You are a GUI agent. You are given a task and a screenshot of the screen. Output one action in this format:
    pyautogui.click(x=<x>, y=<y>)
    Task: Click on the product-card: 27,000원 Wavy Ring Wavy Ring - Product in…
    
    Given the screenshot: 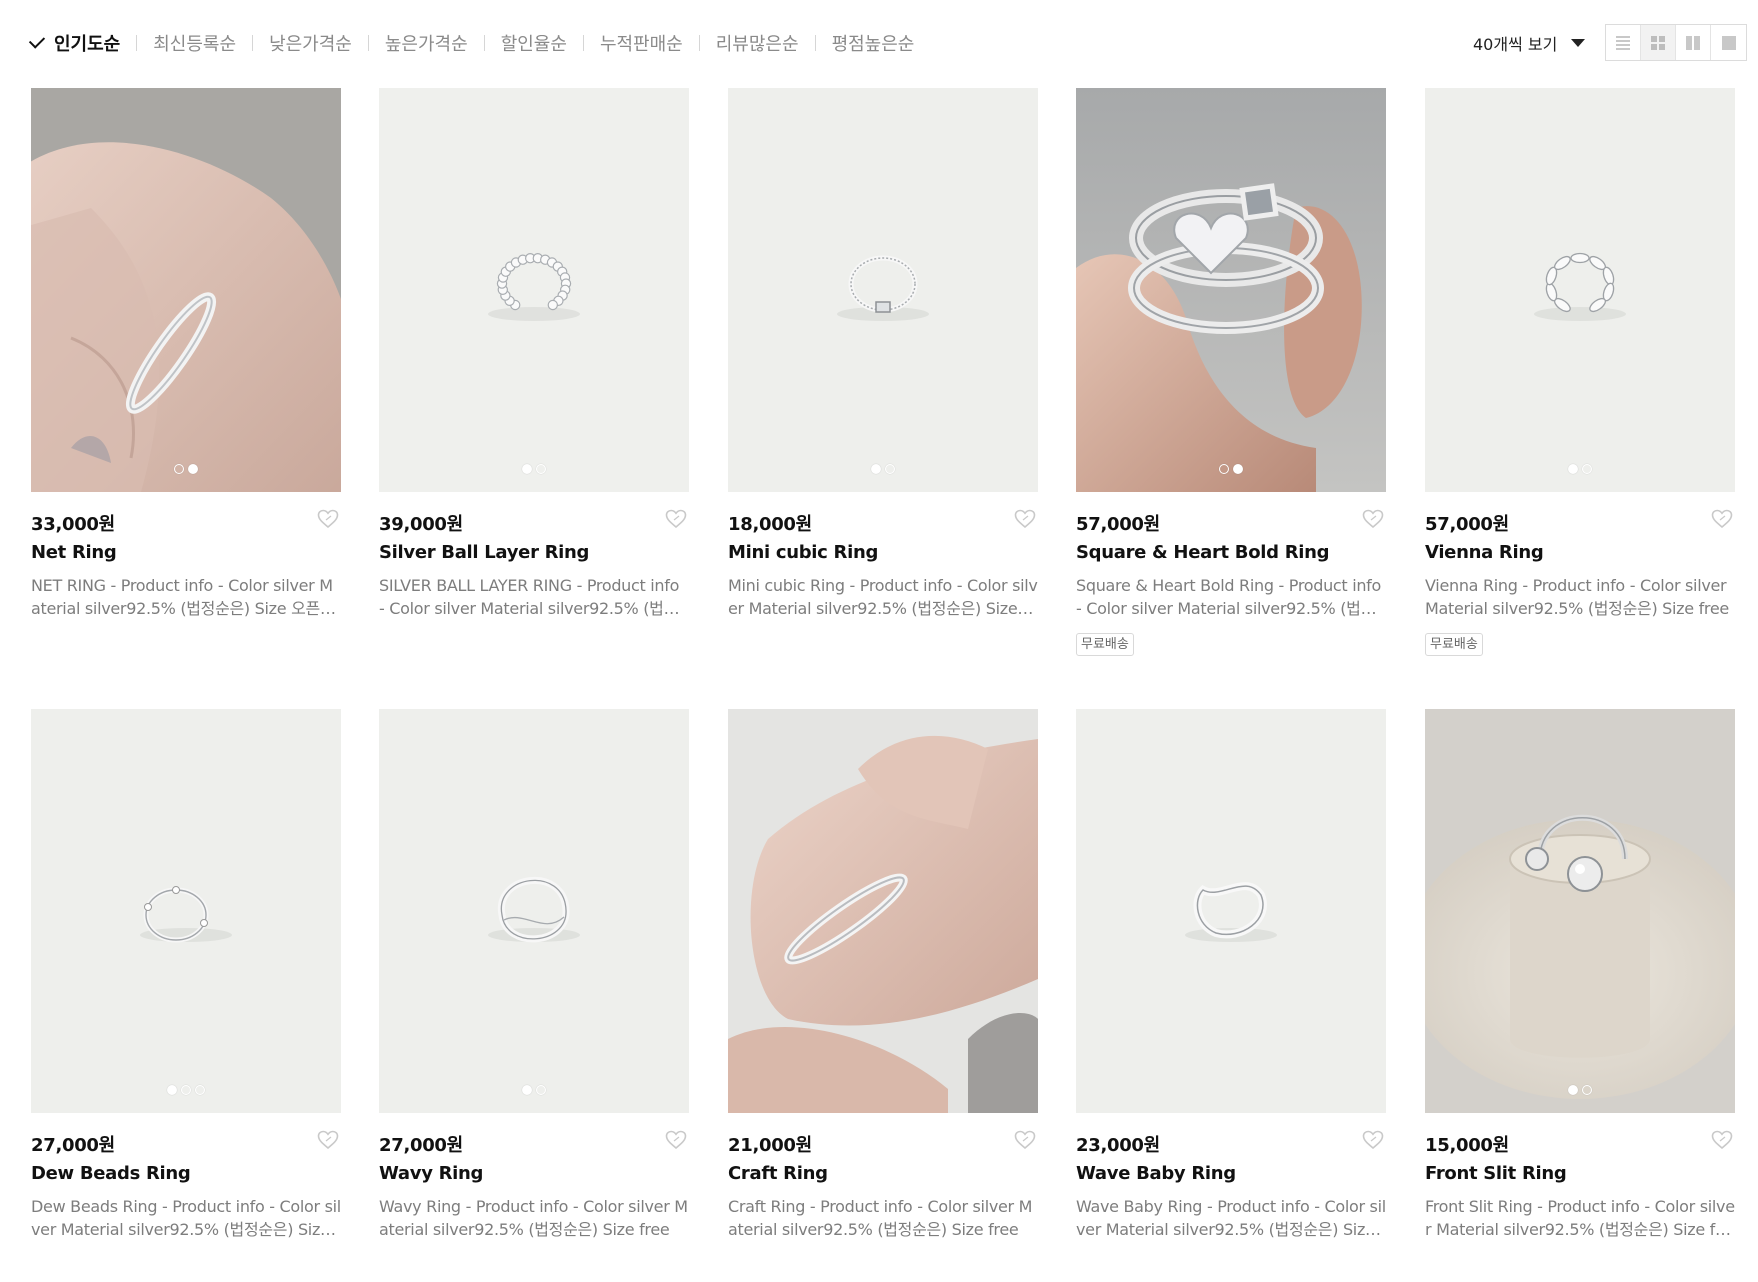 What is the action you would take?
    pyautogui.click(x=534, y=975)
    